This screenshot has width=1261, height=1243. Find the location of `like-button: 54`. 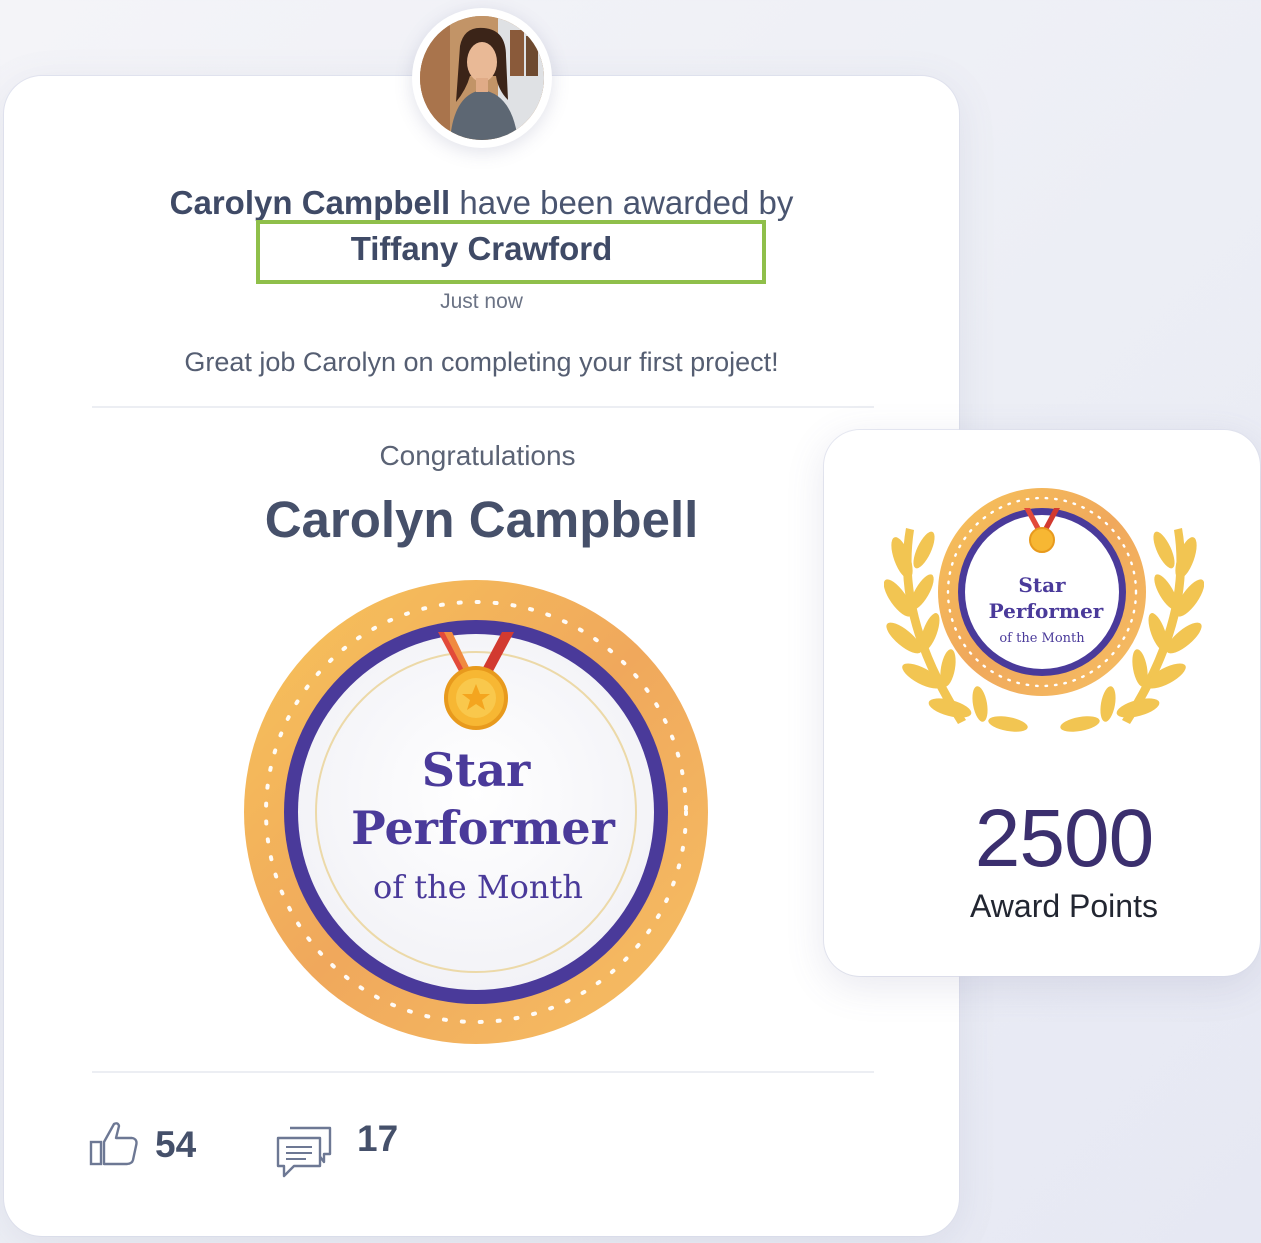

like-button: 54 is located at coordinates (153, 1148).